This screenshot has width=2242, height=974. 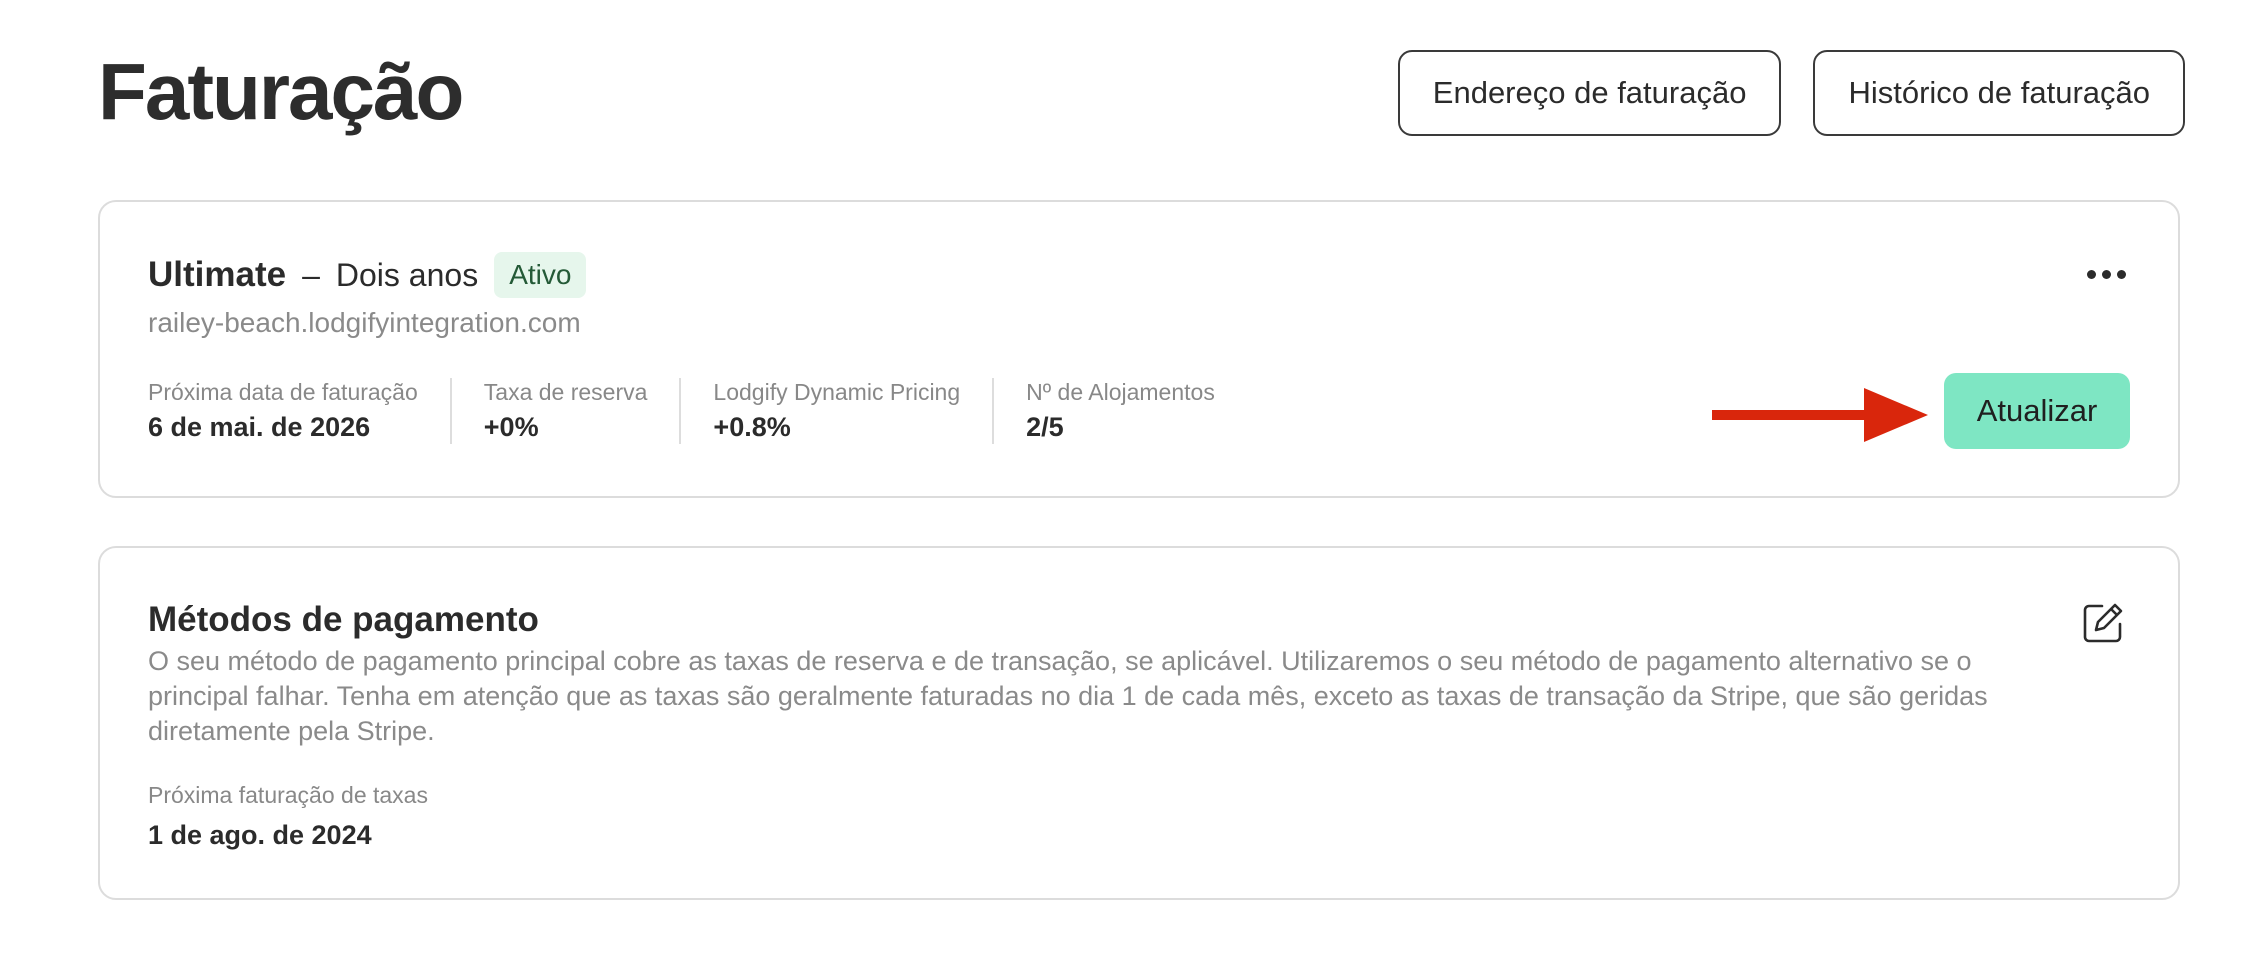 What do you see at coordinates (1045, 427) in the screenshot?
I see `stat-value: 2/5` at bounding box center [1045, 427].